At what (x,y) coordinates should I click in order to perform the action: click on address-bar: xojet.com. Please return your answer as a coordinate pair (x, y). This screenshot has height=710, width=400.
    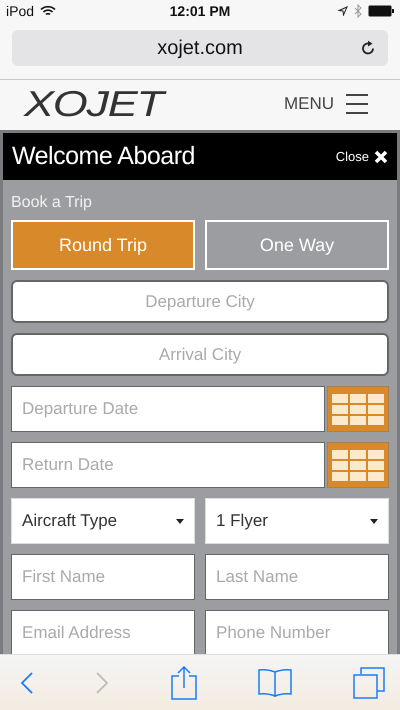
    Looking at the image, I should click on (200, 48).